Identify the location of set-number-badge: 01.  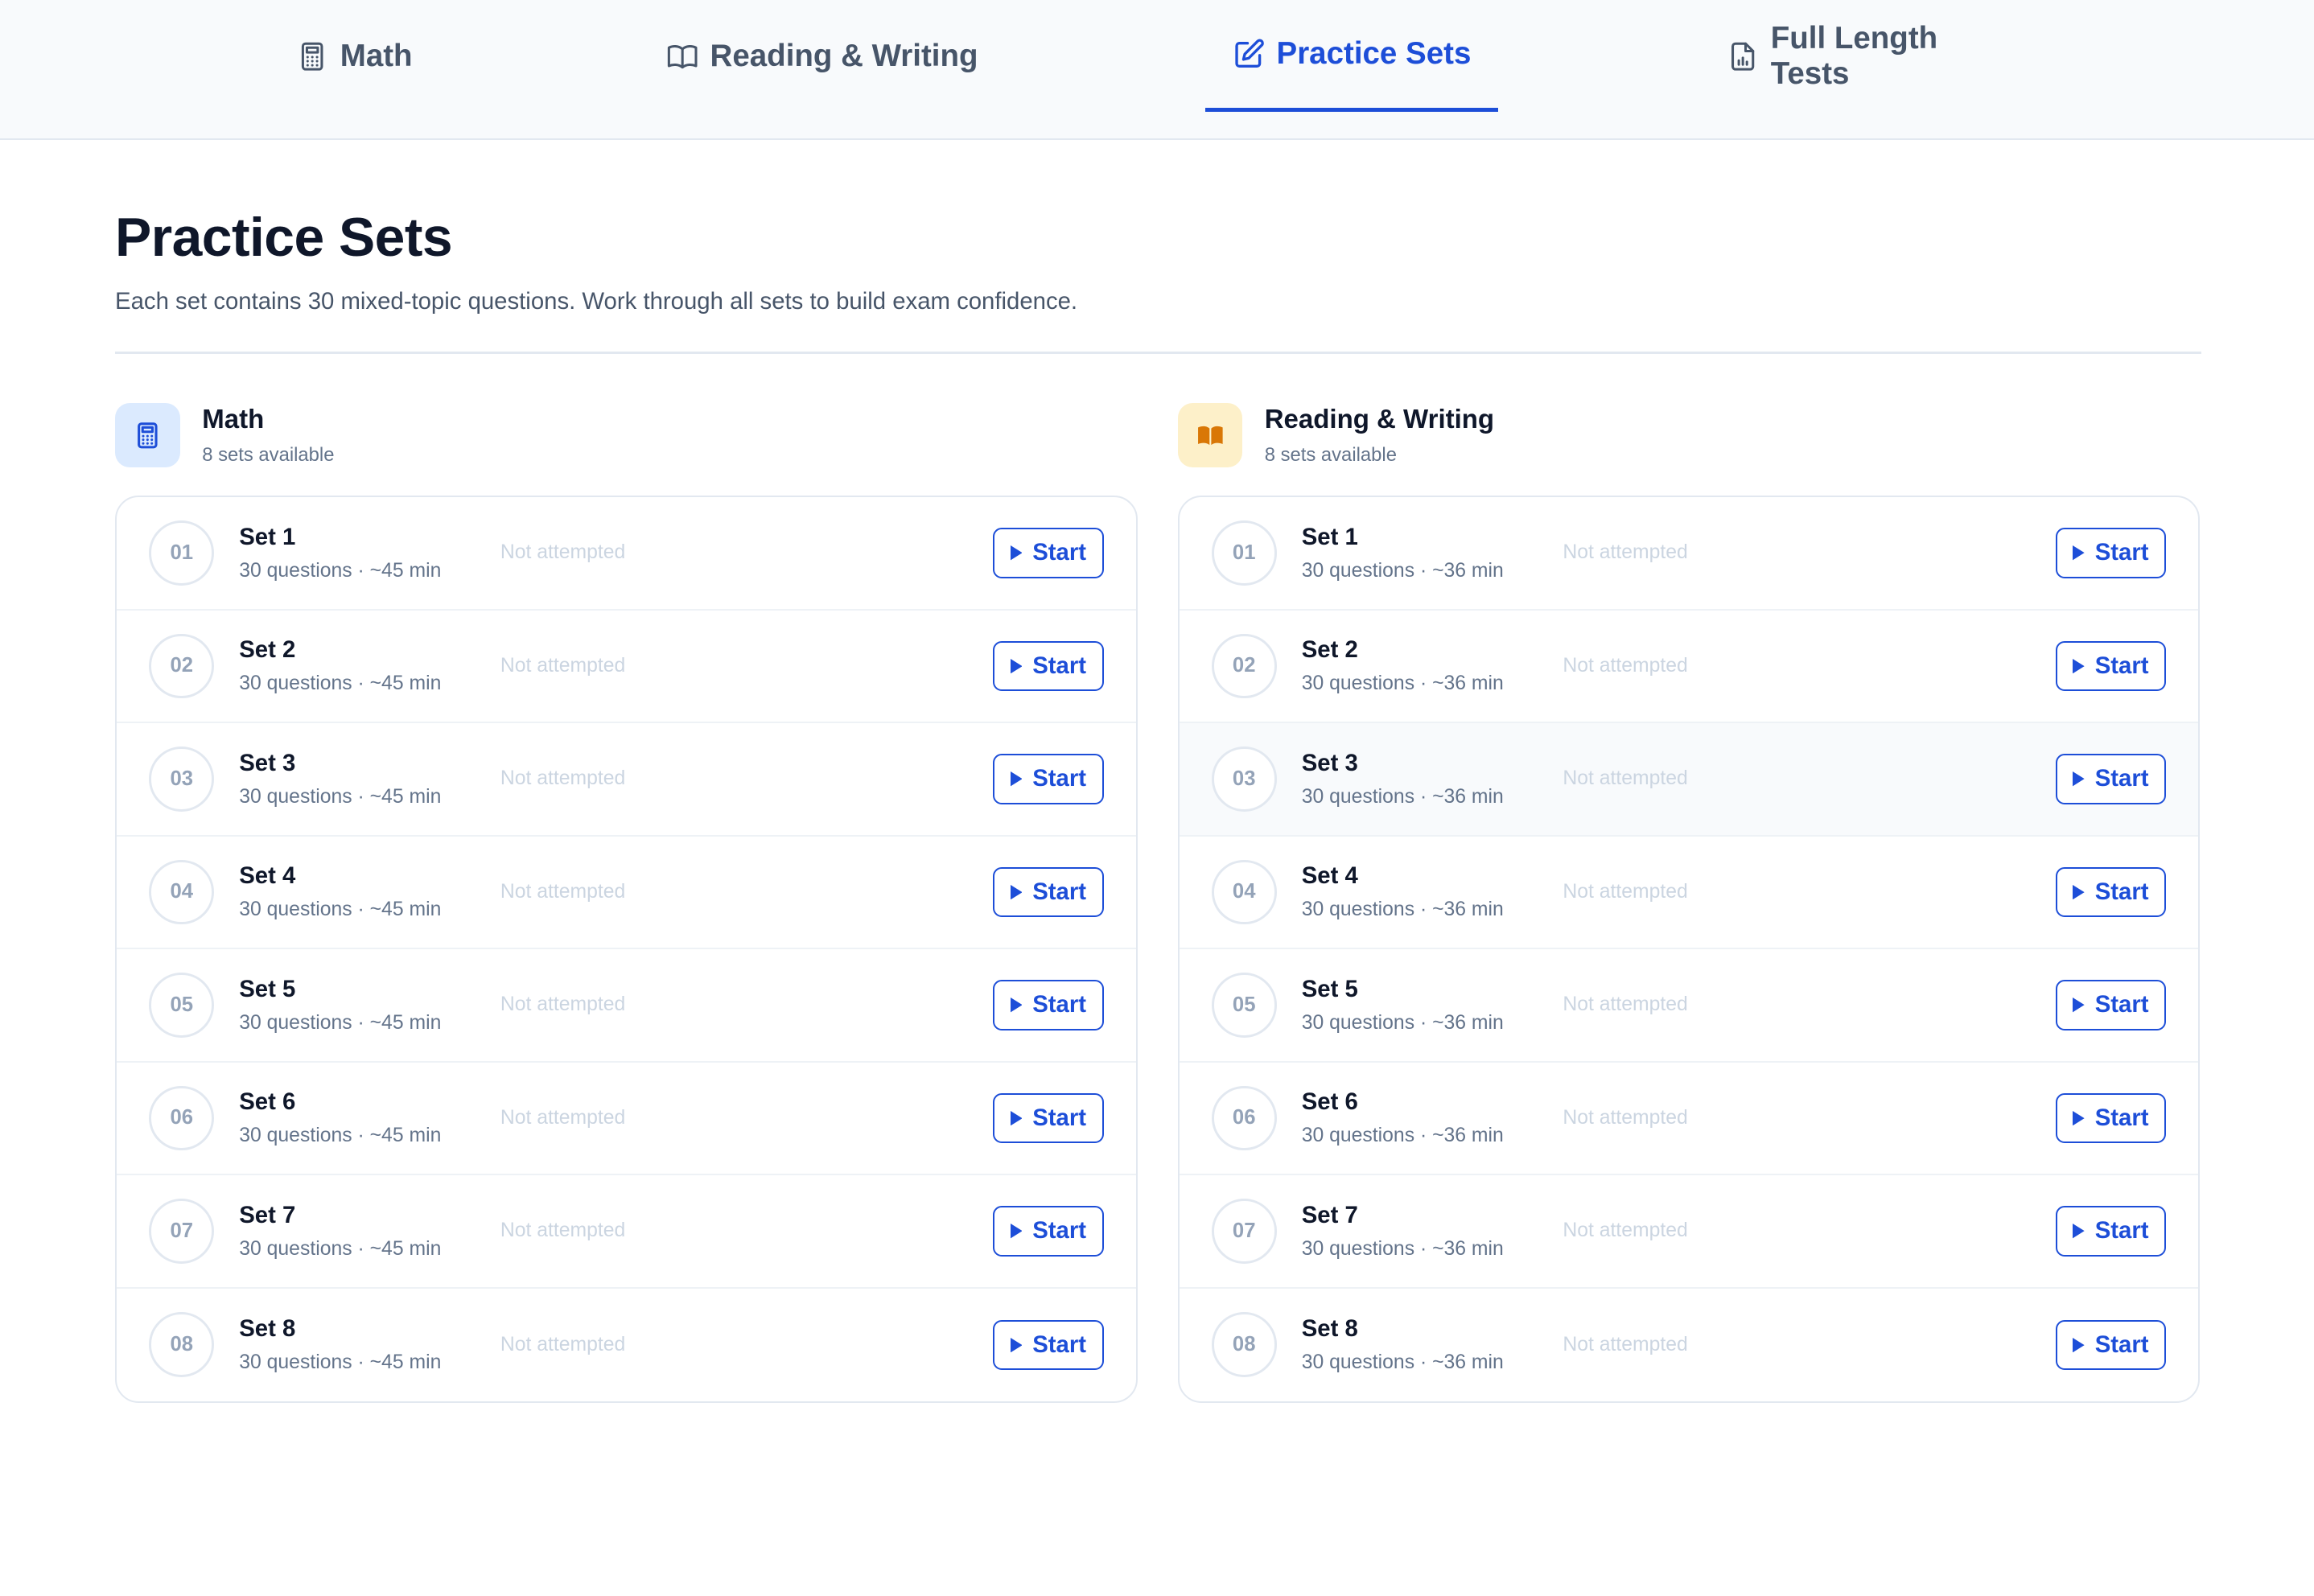
(1244, 553).